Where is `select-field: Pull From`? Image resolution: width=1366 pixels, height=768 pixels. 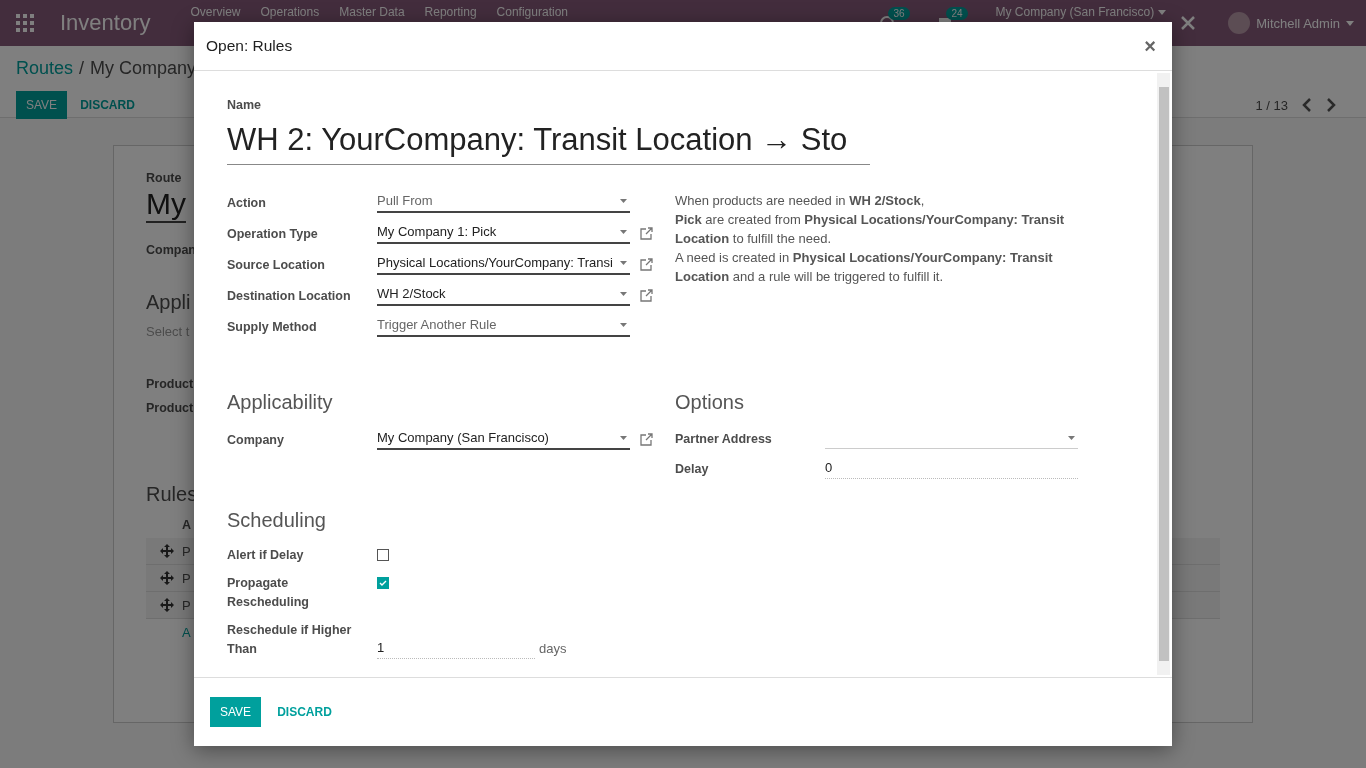 select-field: Pull From is located at coordinates (503, 202).